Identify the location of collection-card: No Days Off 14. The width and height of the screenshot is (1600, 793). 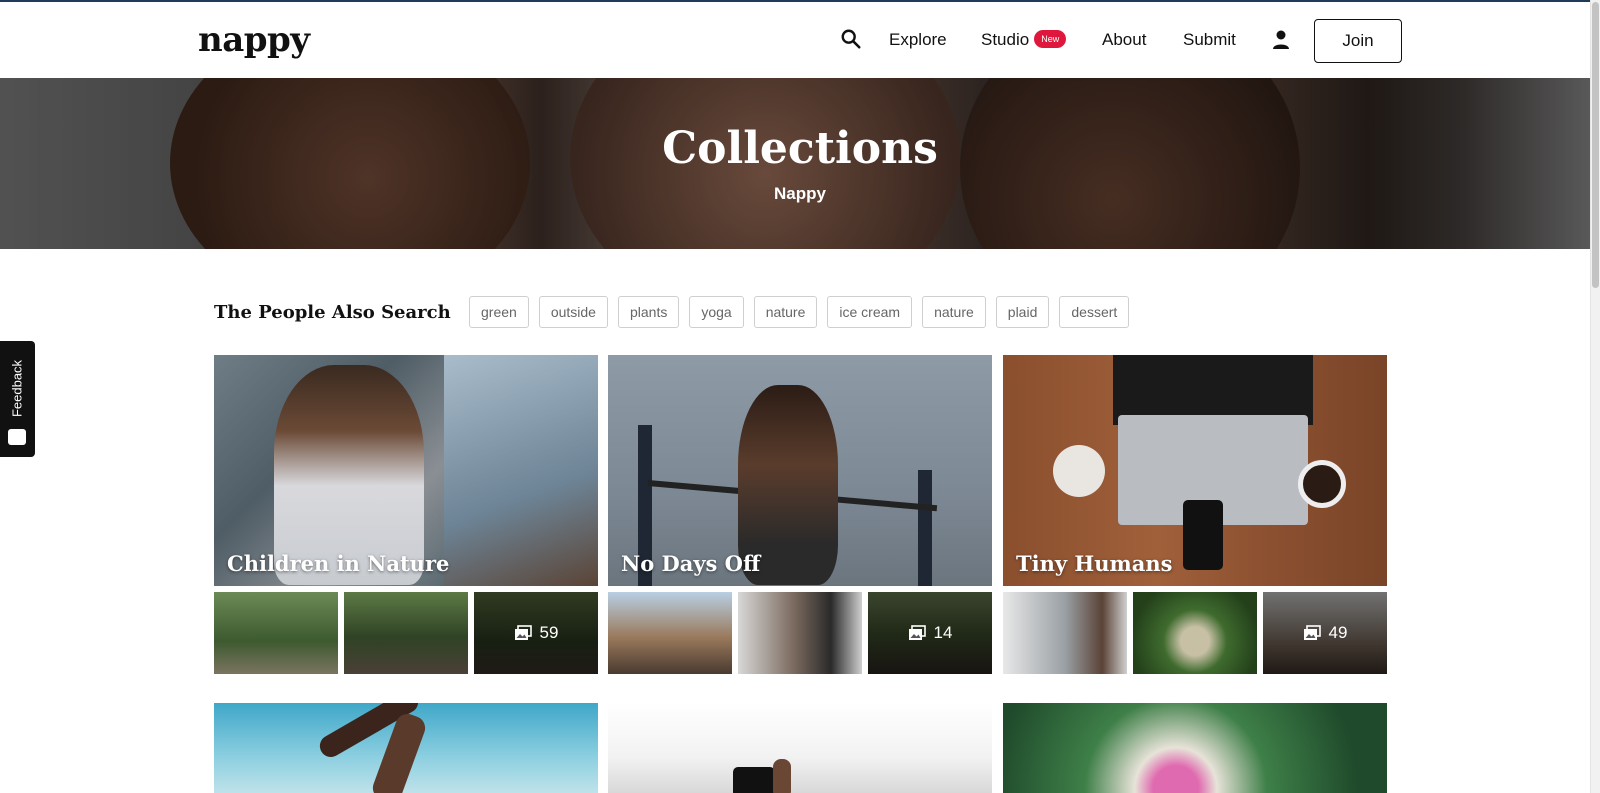
(800, 514).